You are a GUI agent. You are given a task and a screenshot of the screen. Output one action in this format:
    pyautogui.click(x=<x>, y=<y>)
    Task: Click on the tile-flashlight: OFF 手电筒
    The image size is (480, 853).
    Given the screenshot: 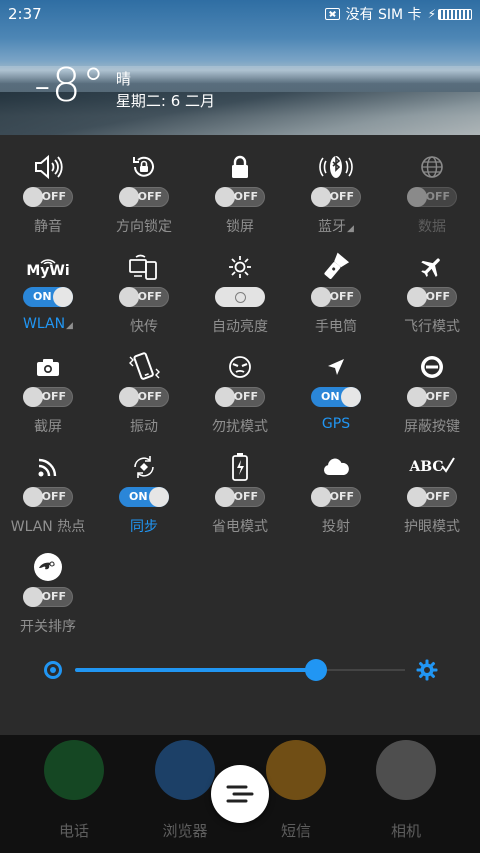 What is the action you would take?
    pyautogui.click(x=336, y=297)
    